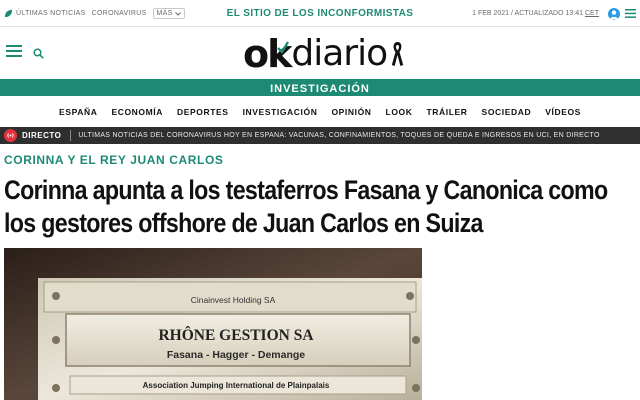 The image size is (640, 400). I want to click on plate-top-text: Cinainvest Holding SA, so click(233, 300).